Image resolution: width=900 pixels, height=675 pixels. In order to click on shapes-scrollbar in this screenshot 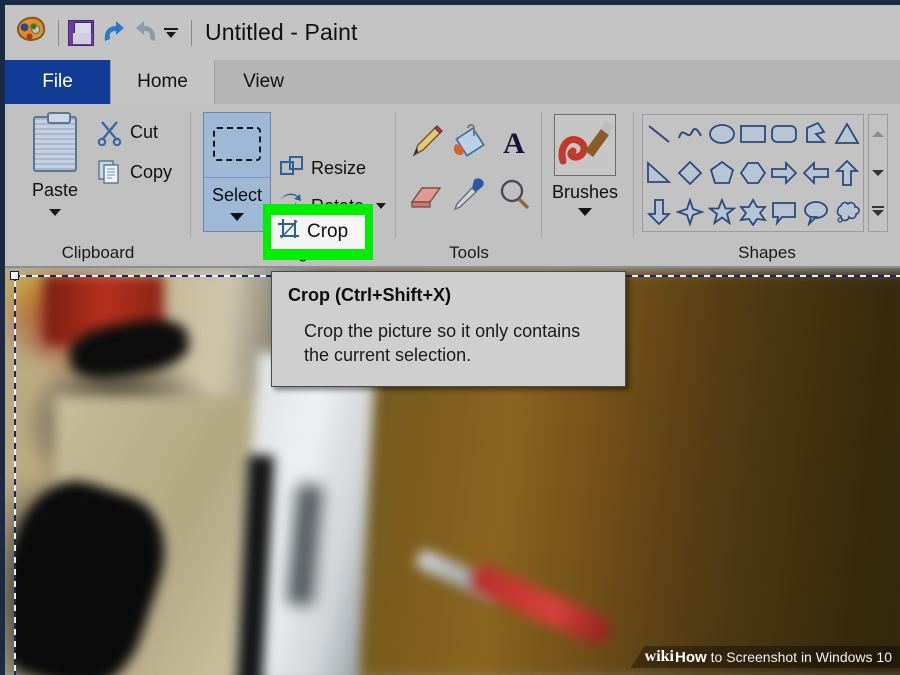, I will do `click(878, 173)`.